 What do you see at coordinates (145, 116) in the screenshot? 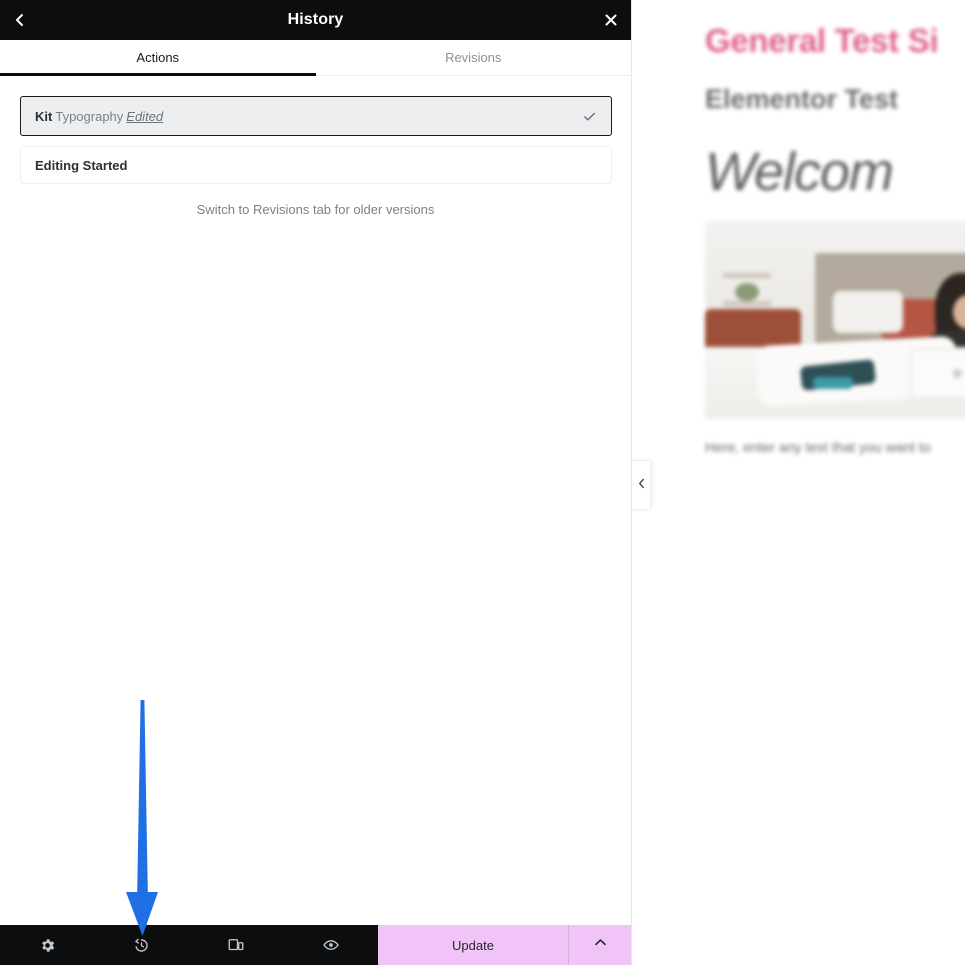
I see `history-item-action: Edited` at bounding box center [145, 116].